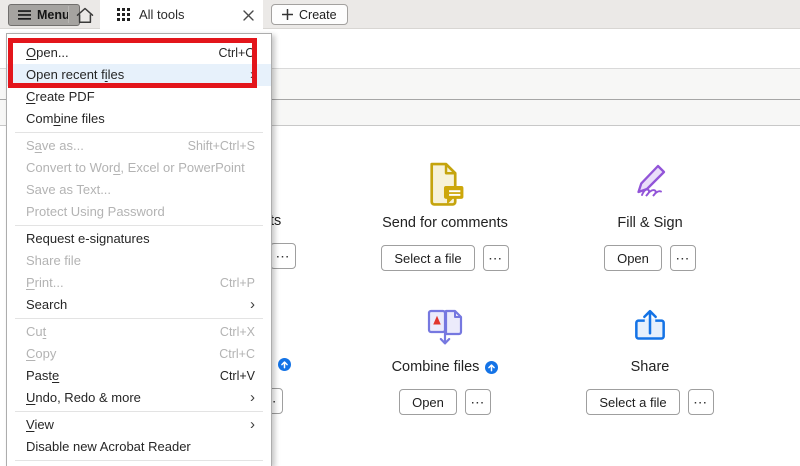 The image size is (800, 466). I want to click on menu-item-combine-files: Combine files, so click(139, 119).